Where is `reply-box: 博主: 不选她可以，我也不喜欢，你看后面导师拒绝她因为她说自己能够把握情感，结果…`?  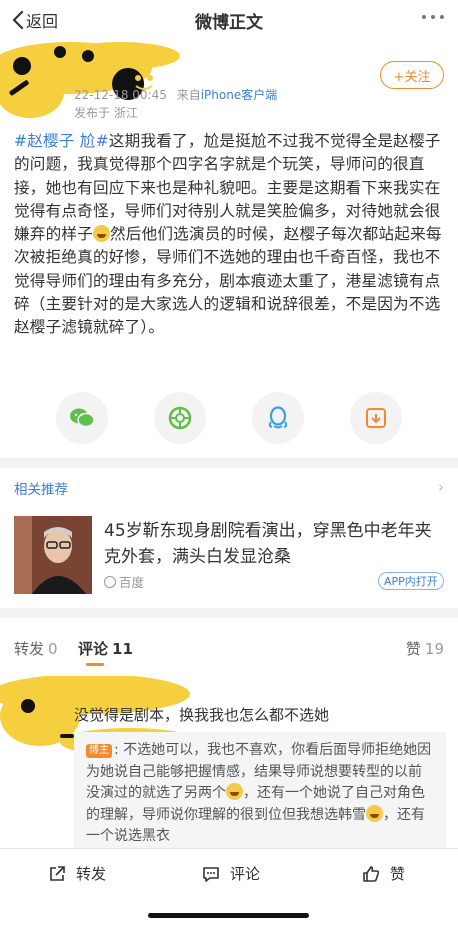 reply-box: 博主: 不选她可以，我也不喜欢，你看后面导师拒绝她因为她说自己能够把握情感，结果… is located at coordinates (260, 791).